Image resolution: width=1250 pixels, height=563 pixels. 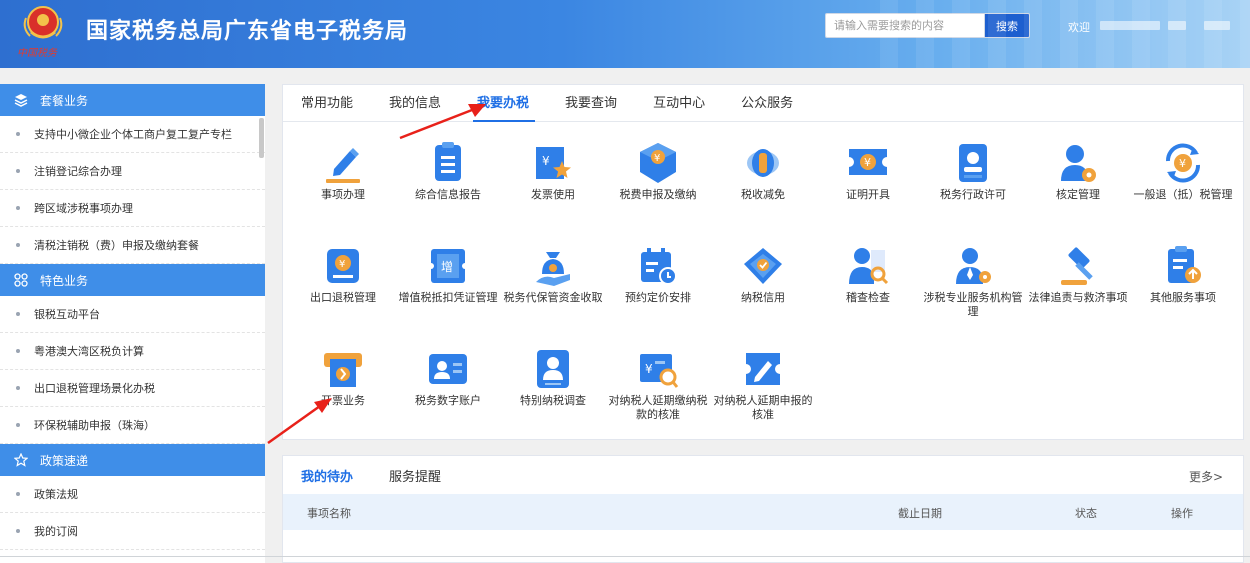 What do you see at coordinates (78, 171) in the screenshot?
I see `sidebar-item-label: 注销登记综合办理` at bounding box center [78, 171].